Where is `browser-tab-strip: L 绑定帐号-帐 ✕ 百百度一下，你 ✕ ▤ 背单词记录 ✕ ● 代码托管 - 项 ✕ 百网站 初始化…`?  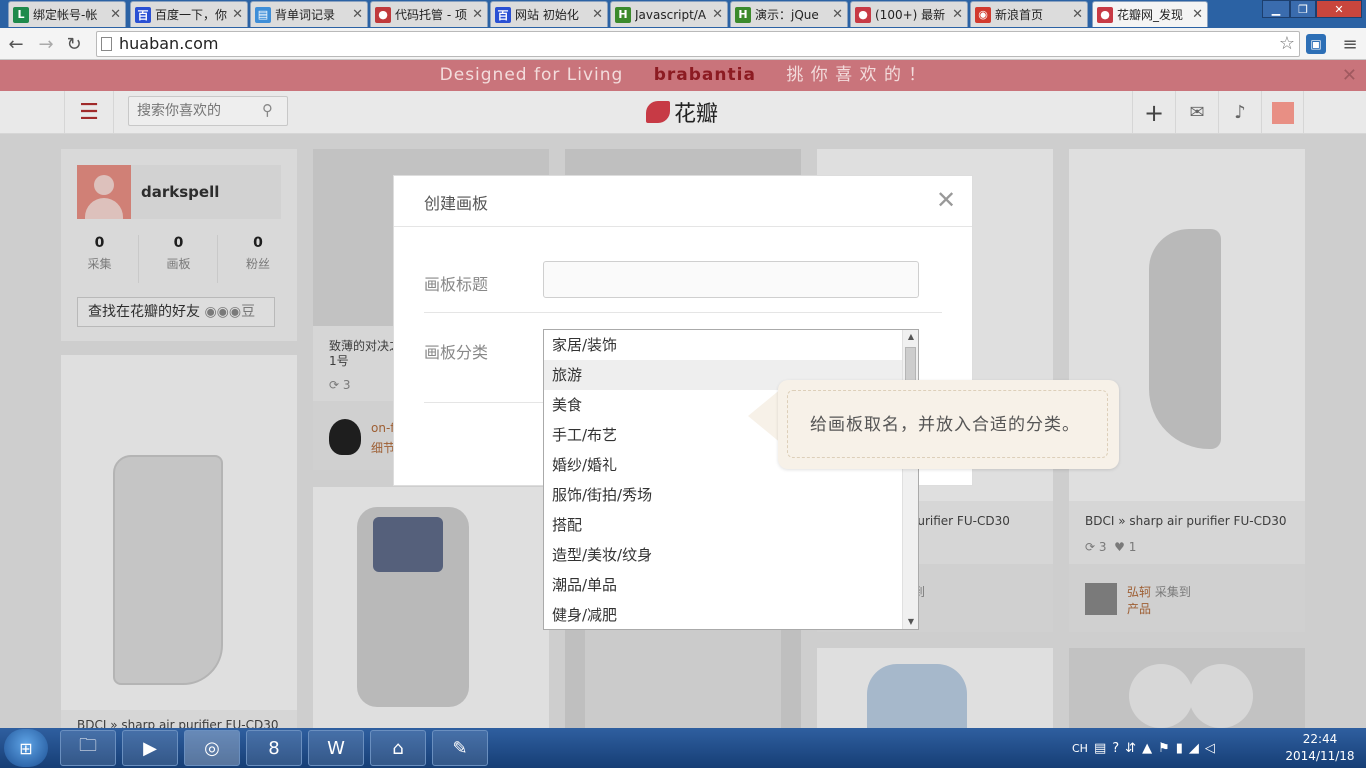 browser-tab-strip: L 绑定帐号-帐 ✕ 百百度一下，你 ✕ ▤ 背单词记录 ✕ ● 代码托管 - 项 ✕ 百网站 初始化… is located at coordinates (683, 14).